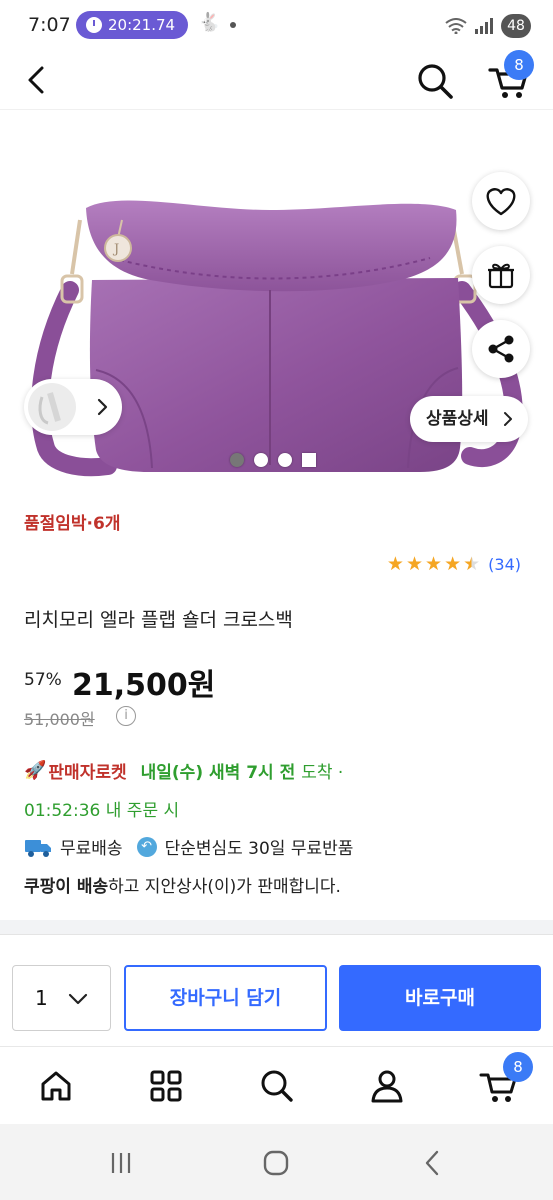  I want to click on cart-button: 8, so click(510, 76).